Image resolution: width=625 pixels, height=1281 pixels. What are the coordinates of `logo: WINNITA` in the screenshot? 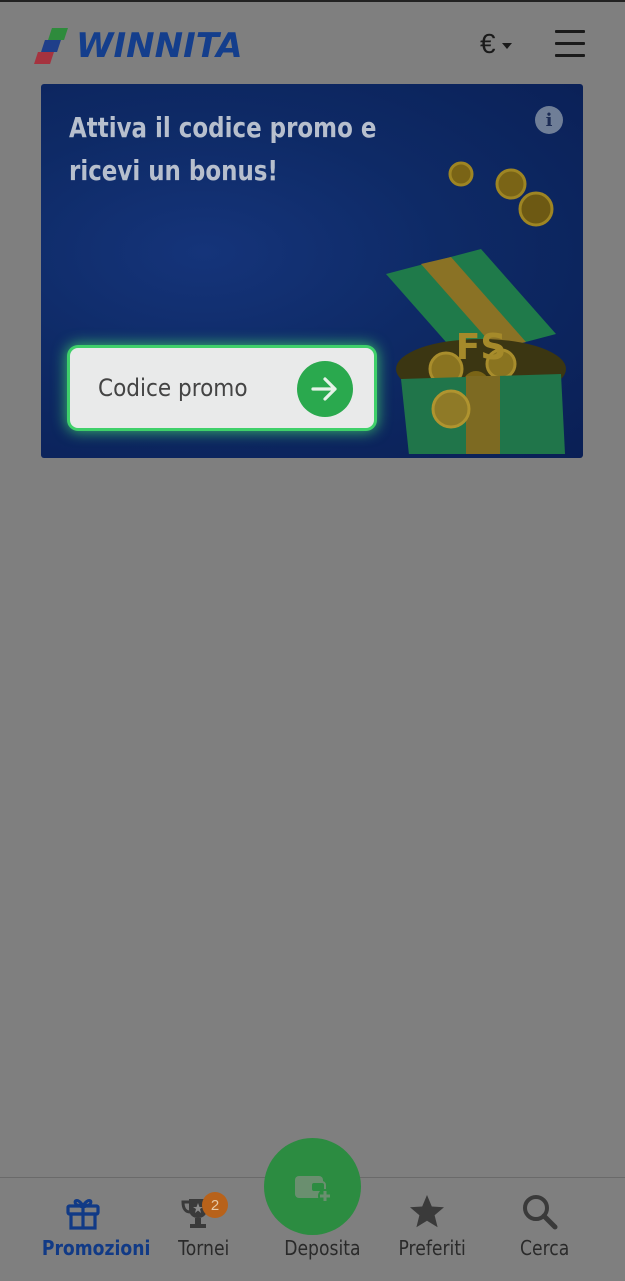 It's located at (138, 46).